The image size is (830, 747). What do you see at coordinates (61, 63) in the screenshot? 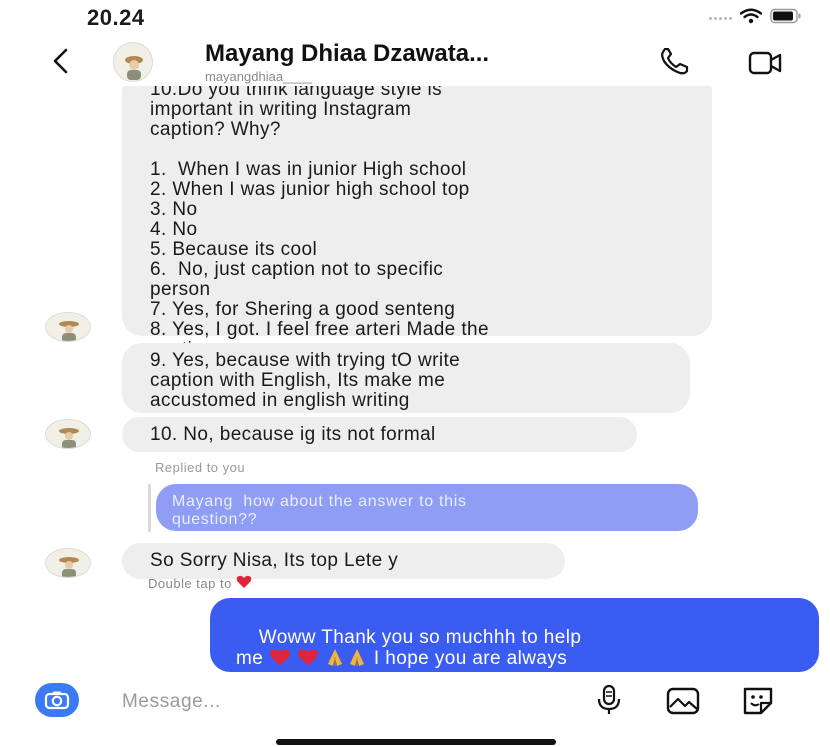
I see `chevron-left-icon` at bounding box center [61, 63].